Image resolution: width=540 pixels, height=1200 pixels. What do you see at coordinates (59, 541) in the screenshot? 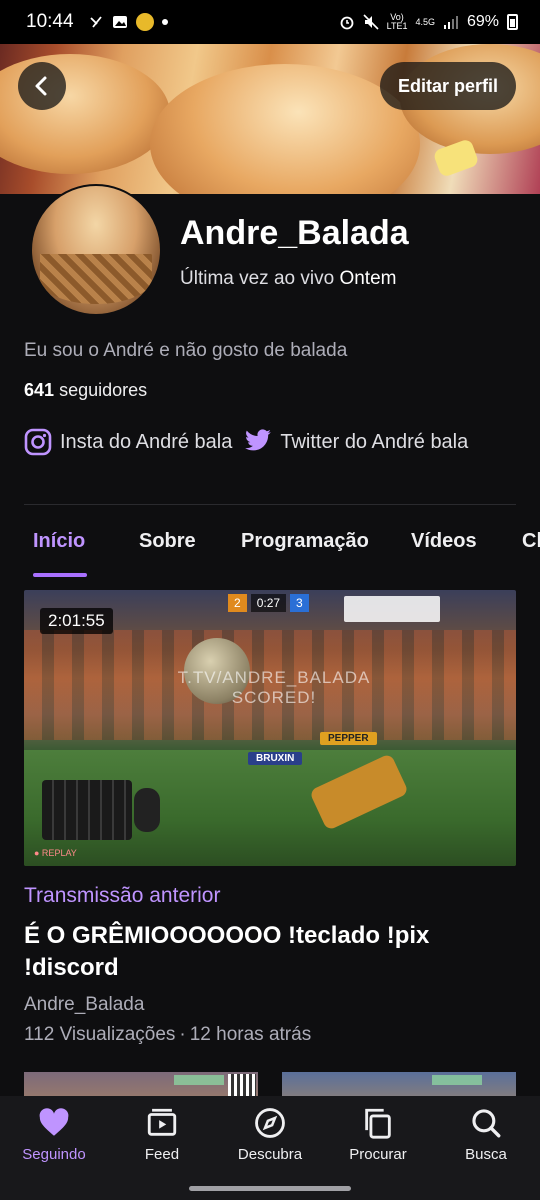
I see `tab-inicio: Início` at bounding box center [59, 541].